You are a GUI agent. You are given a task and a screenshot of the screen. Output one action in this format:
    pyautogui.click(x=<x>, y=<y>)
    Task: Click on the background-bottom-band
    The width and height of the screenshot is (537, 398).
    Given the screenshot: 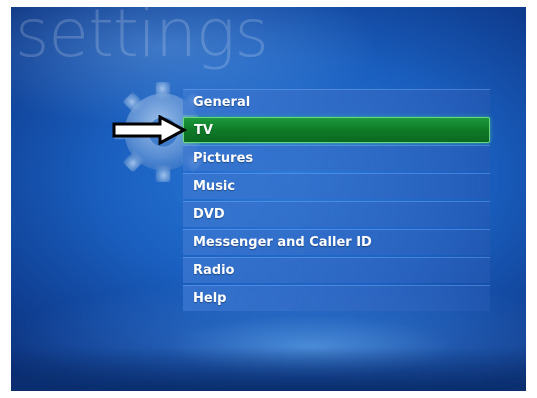 What is the action you would take?
    pyautogui.click(x=268, y=369)
    